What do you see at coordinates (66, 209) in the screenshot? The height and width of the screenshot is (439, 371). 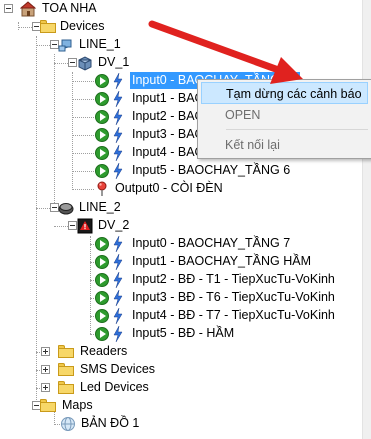 I see `router-icon` at bounding box center [66, 209].